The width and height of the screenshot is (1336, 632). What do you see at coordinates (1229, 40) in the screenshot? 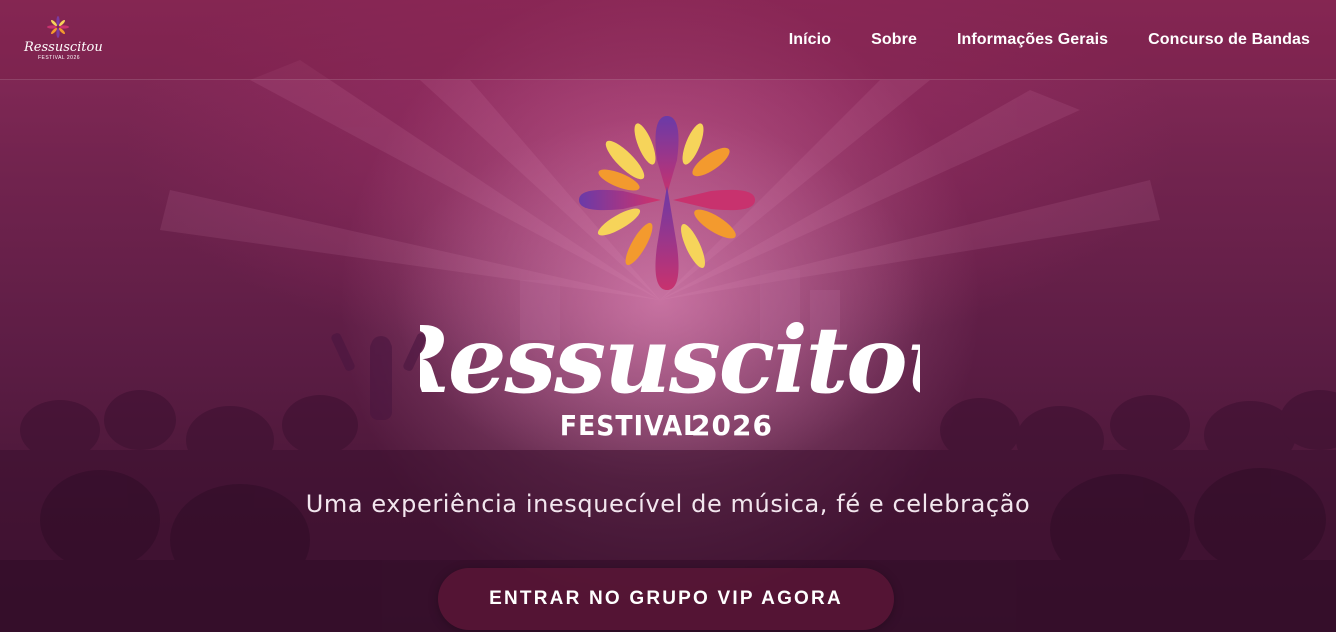
I see `nav-link-concurso-de-bandas: Concurso de Bandas` at bounding box center [1229, 40].